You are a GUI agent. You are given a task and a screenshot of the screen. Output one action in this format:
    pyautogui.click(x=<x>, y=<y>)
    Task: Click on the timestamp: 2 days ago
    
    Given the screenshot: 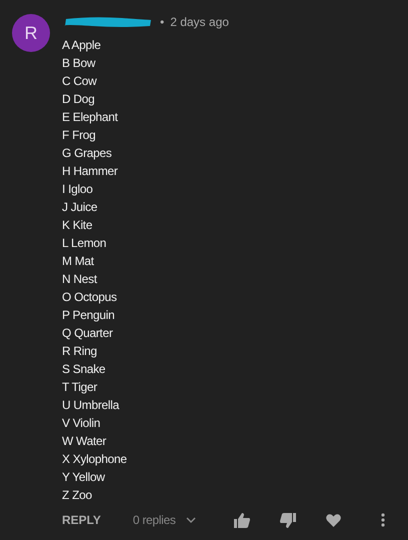 What is the action you would take?
    pyautogui.click(x=199, y=22)
    